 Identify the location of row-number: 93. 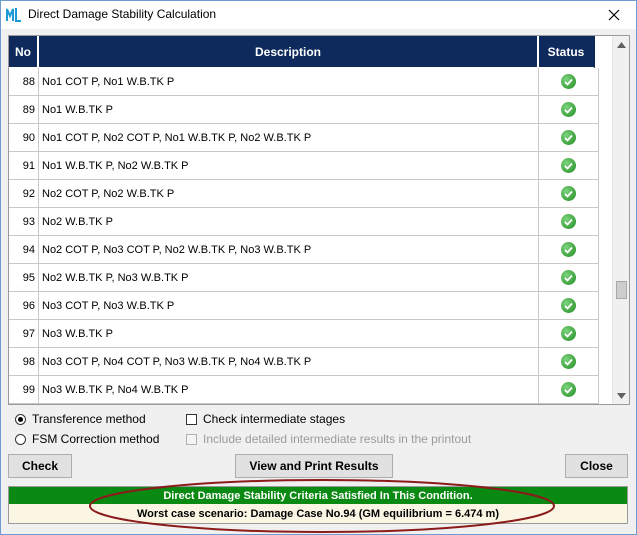
(24, 221).